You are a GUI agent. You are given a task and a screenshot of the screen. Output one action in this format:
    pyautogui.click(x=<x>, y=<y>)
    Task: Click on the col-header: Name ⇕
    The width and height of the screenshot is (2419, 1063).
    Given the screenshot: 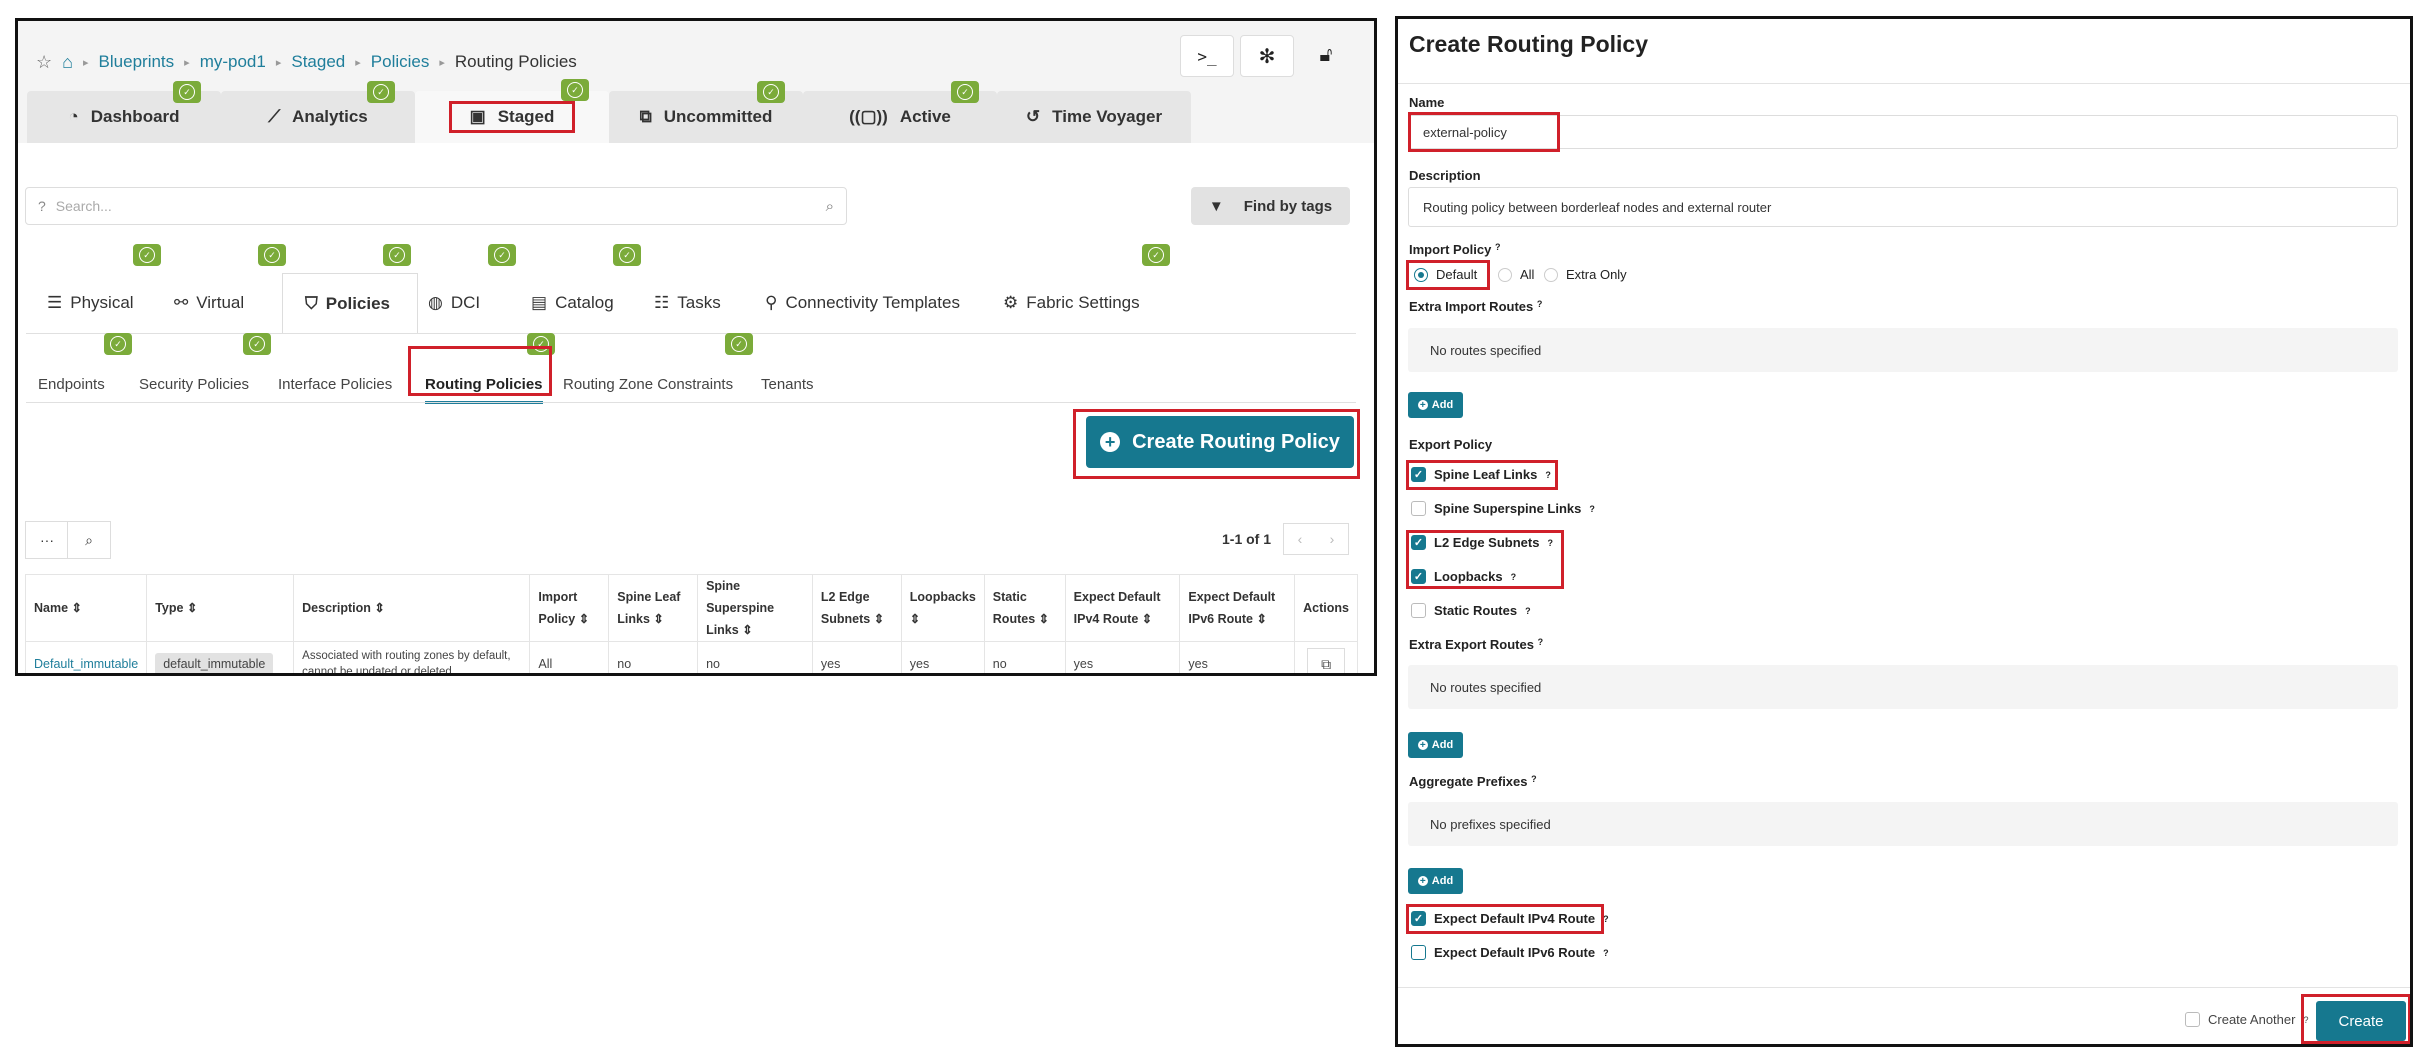 What is the action you would take?
    pyautogui.click(x=86, y=608)
    